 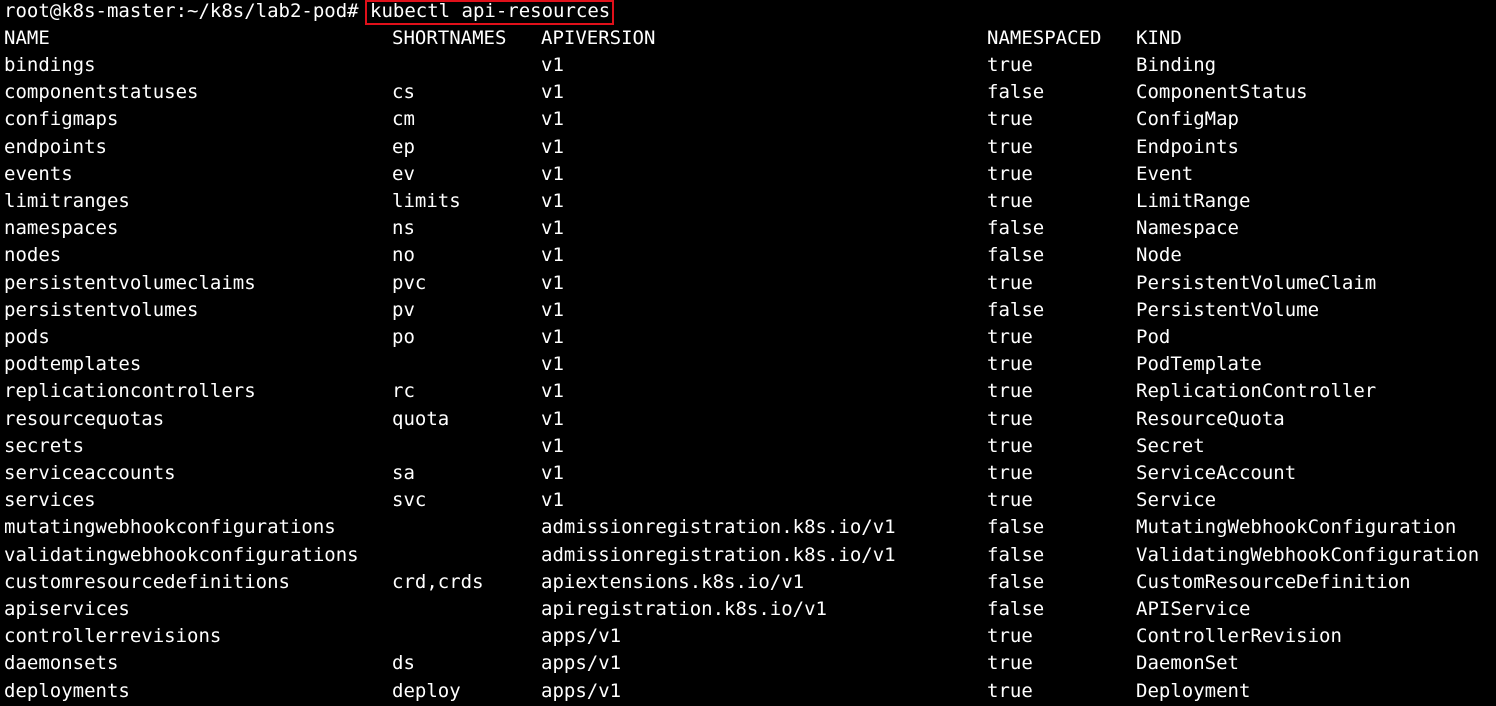 What do you see at coordinates (490, 11) in the screenshot?
I see `command-text: kubectl api-resources` at bounding box center [490, 11].